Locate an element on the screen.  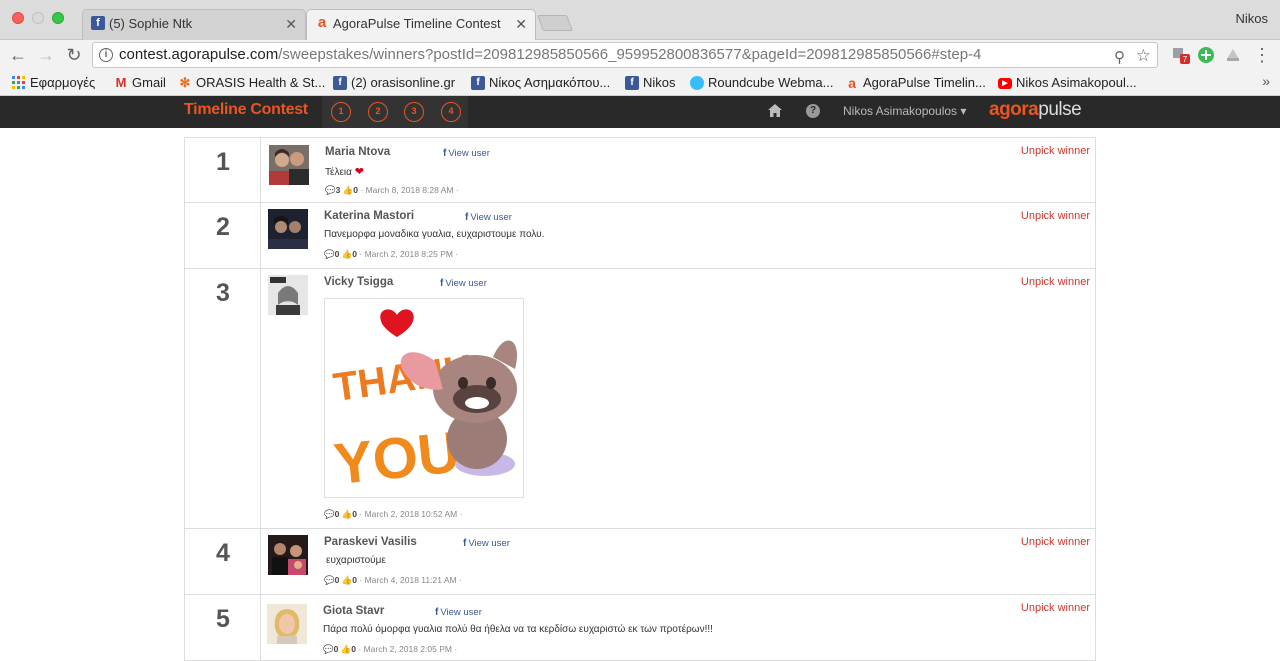
maximize-window-button is located at coordinates (58, 18).